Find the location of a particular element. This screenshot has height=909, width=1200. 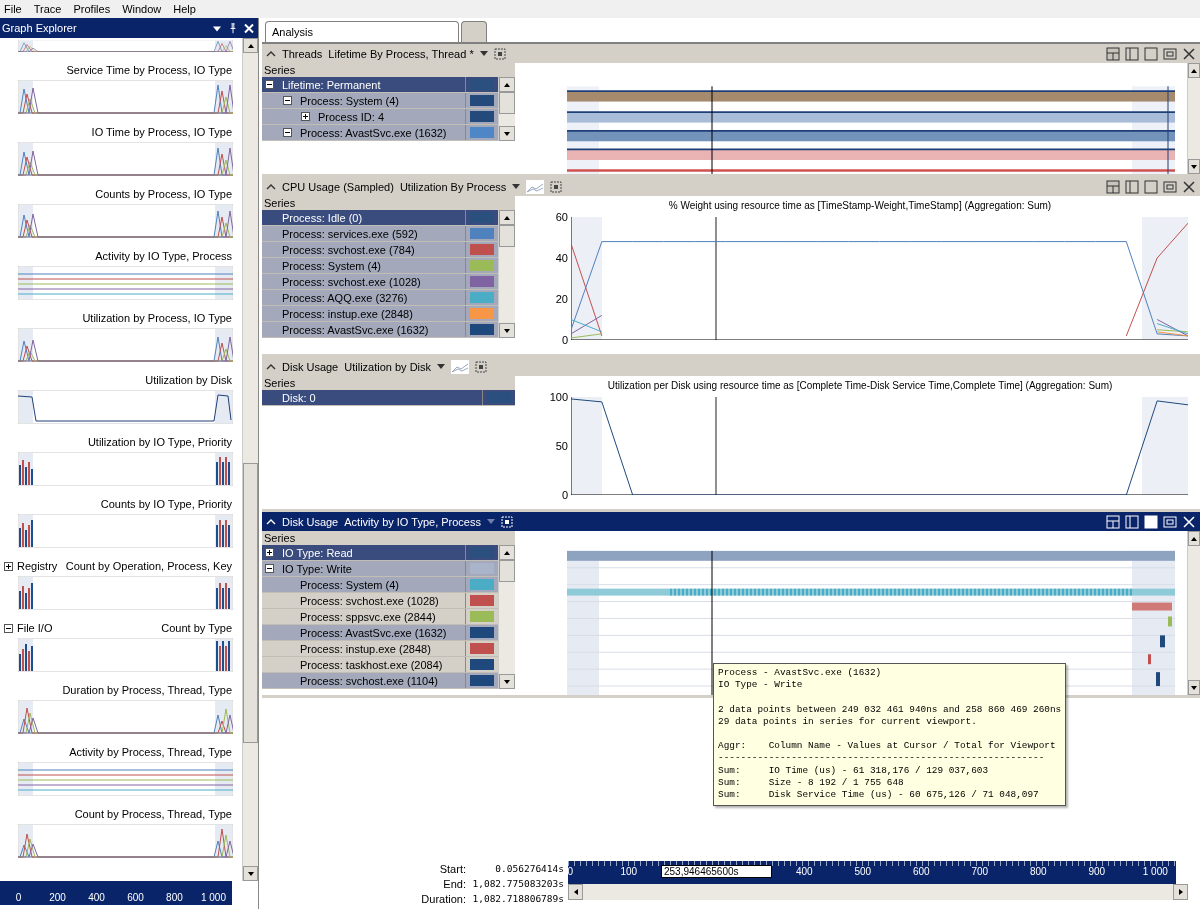

graph-title: Counts by Process, IO Type is located at coordinates (163, 194).